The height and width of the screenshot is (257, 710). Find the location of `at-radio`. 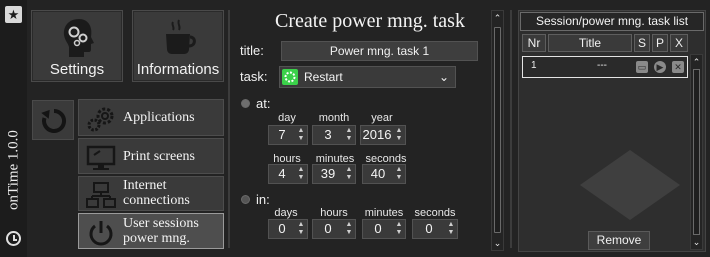

at-radio is located at coordinates (245, 103).